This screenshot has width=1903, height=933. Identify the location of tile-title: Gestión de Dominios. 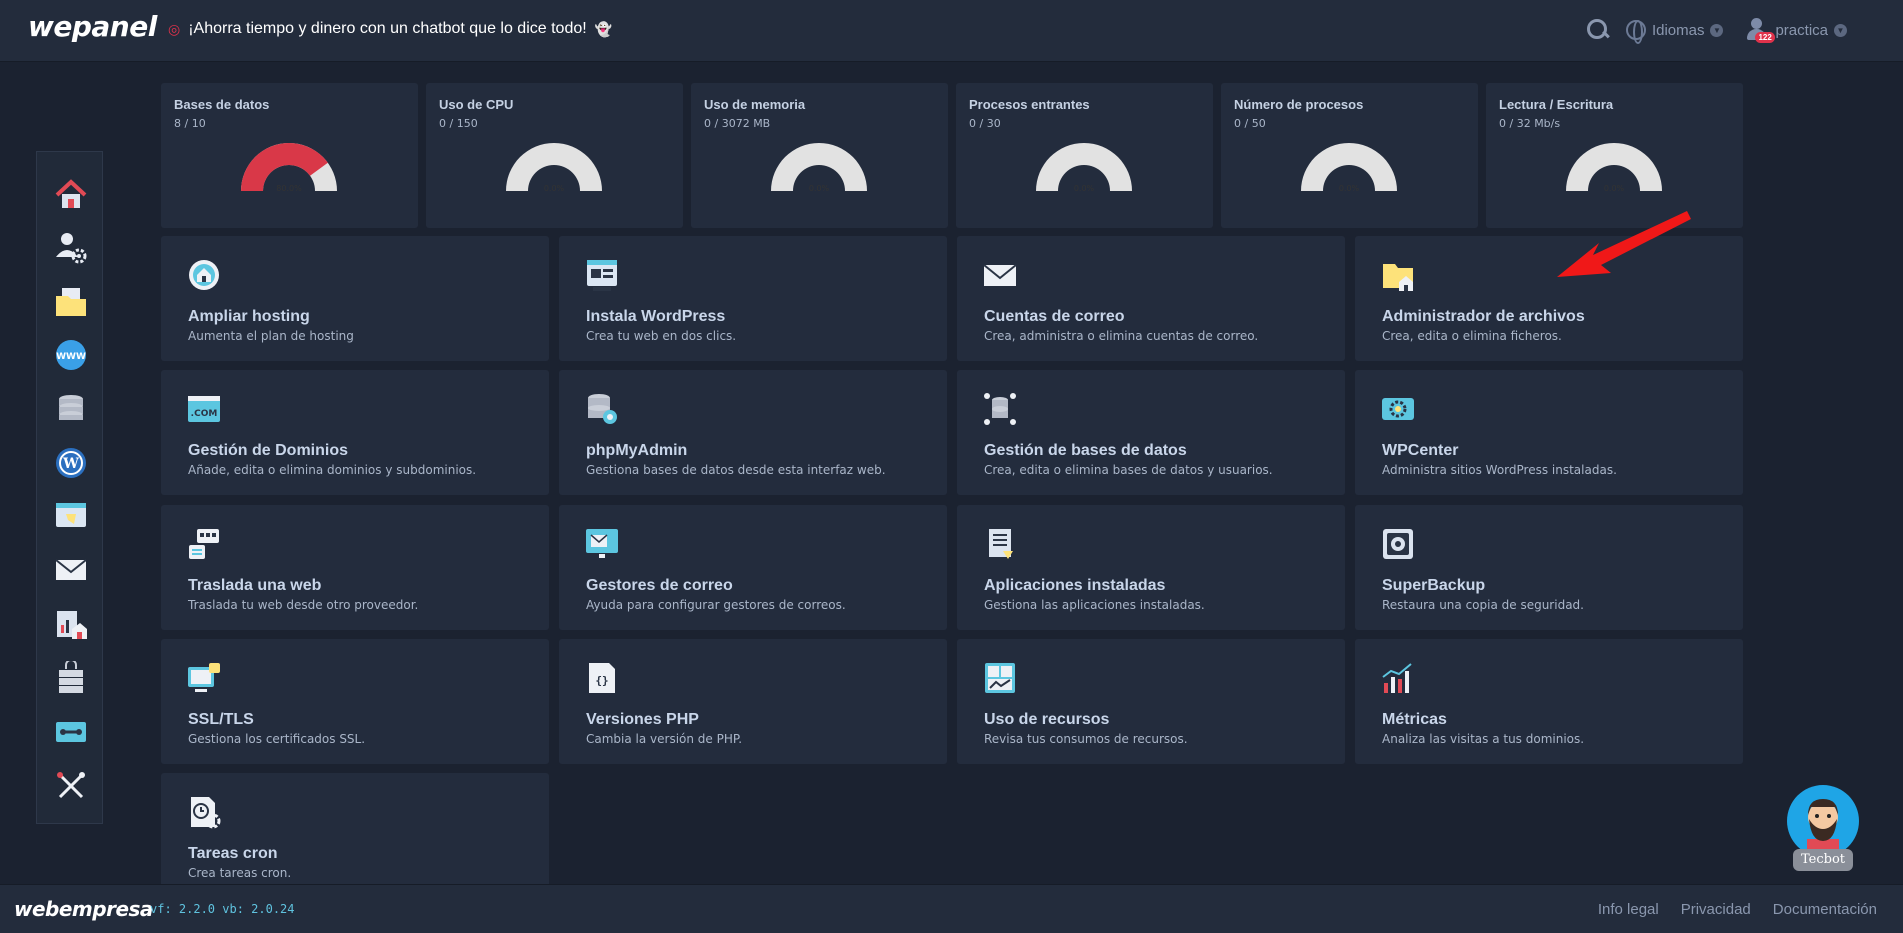
(268, 450).